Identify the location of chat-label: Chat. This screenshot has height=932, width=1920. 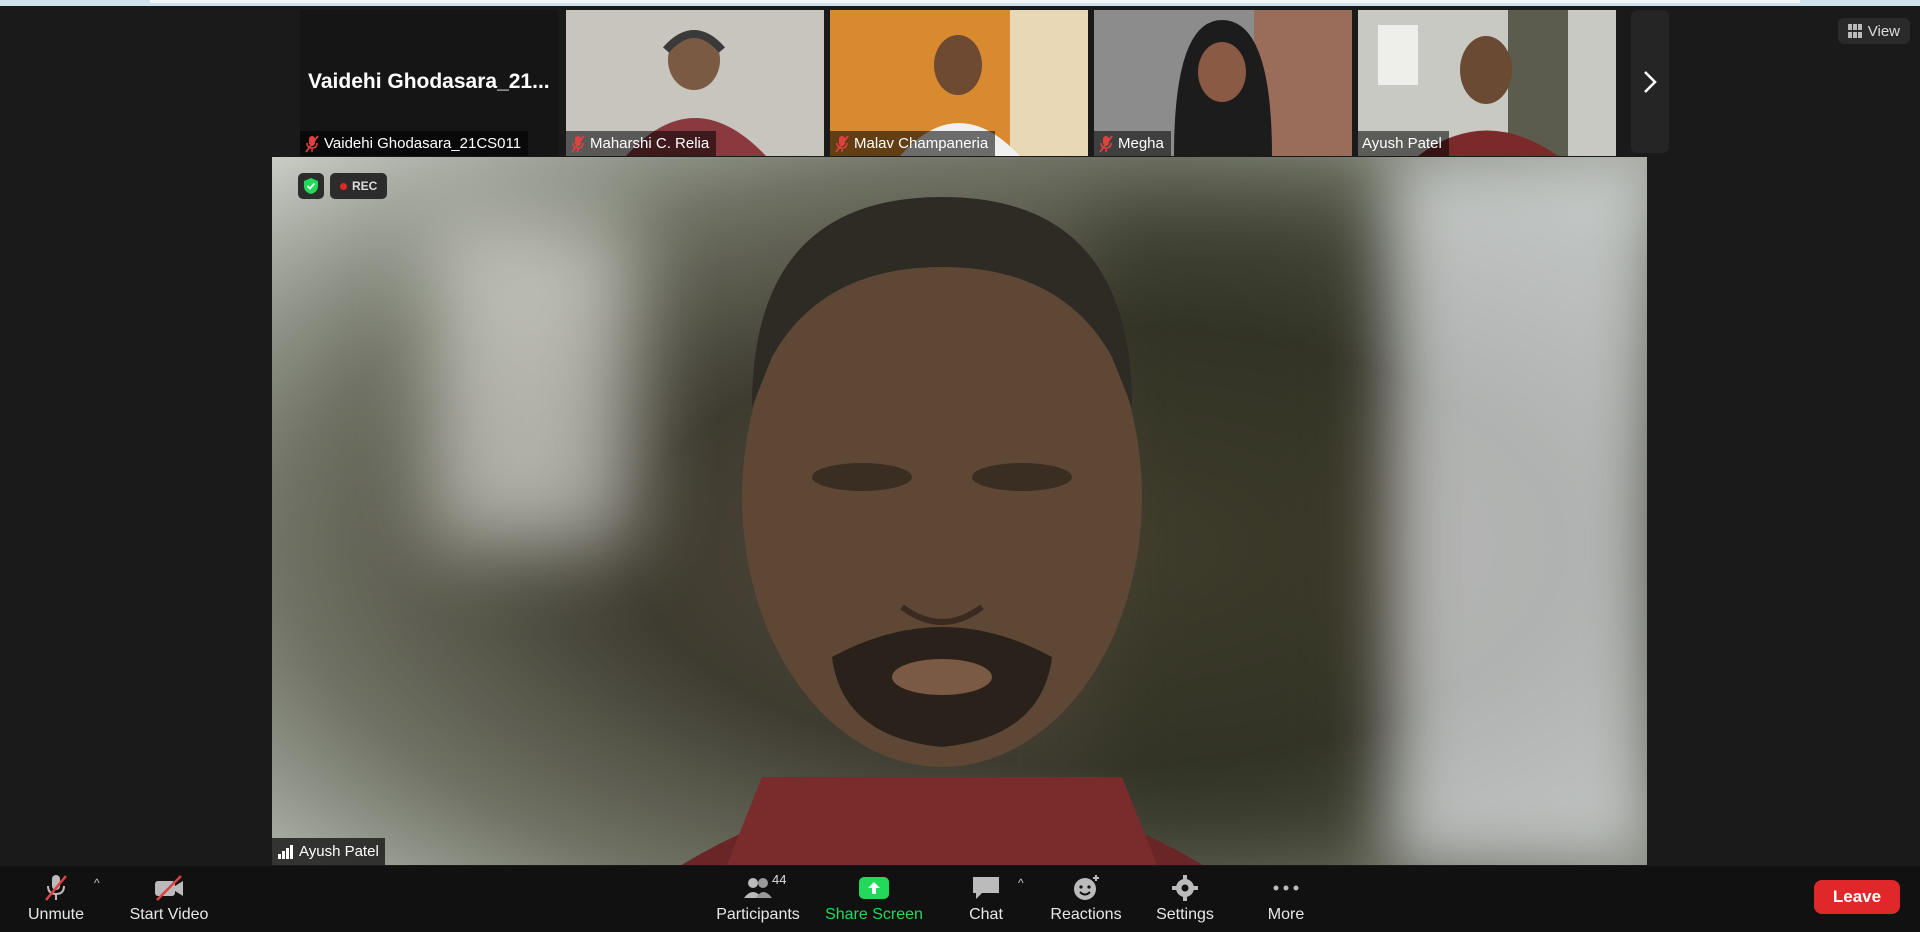
(986, 914).